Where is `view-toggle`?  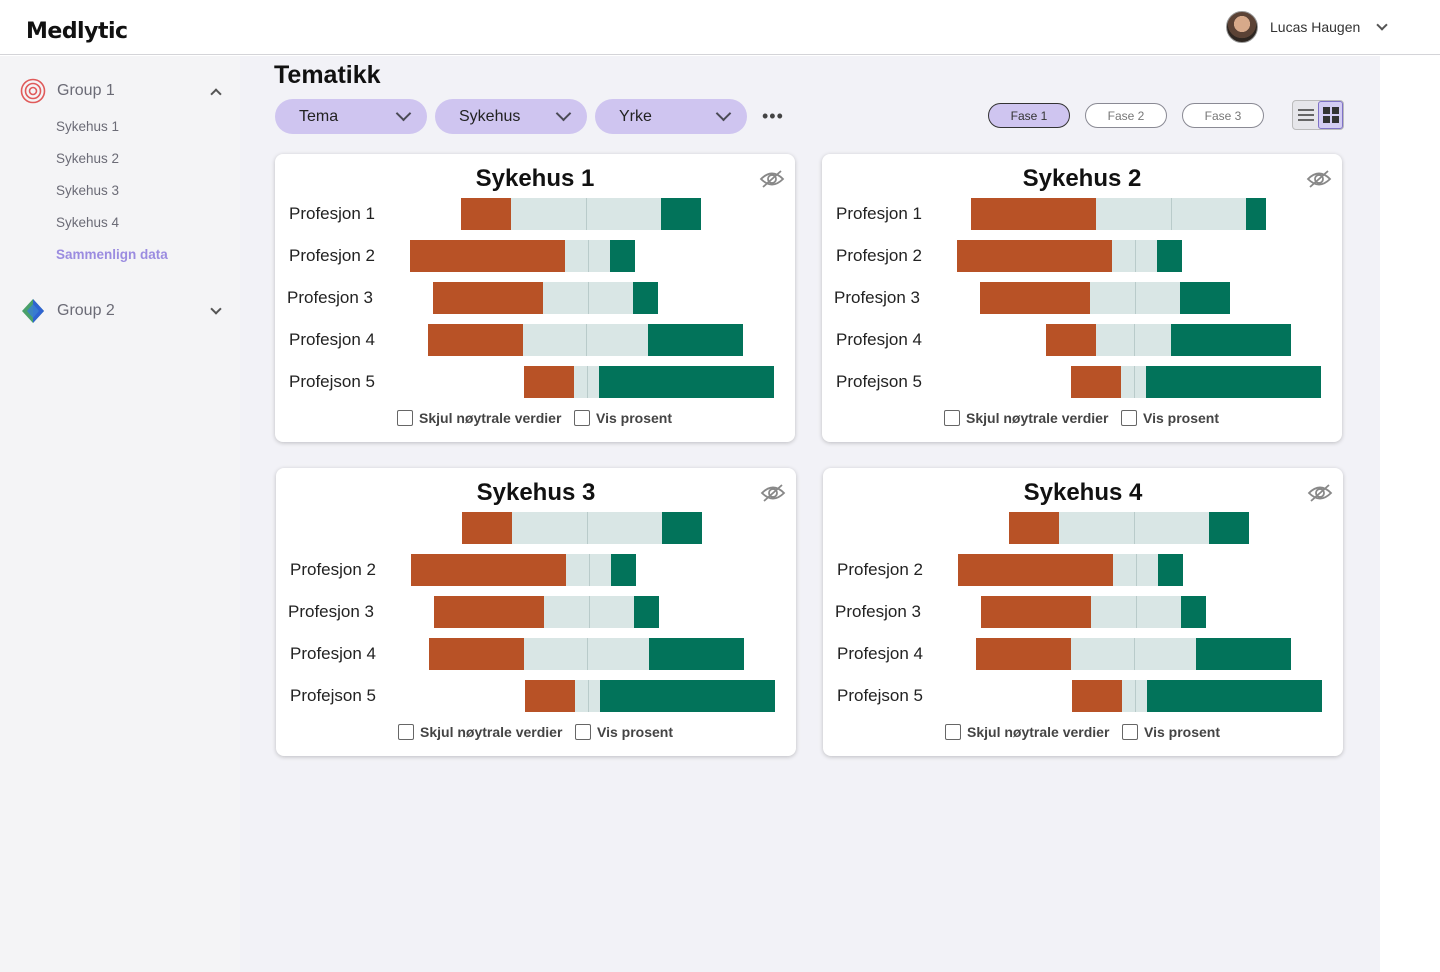 view-toggle is located at coordinates (1318, 115).